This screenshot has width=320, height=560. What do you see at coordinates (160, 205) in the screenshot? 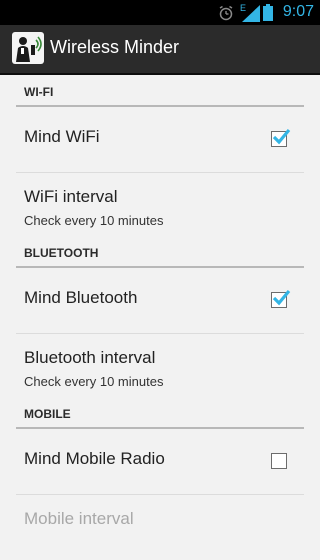
I see `wifi-interval-row: WiFi interval Check every 10 minutes` at bounding box center [160, 205].